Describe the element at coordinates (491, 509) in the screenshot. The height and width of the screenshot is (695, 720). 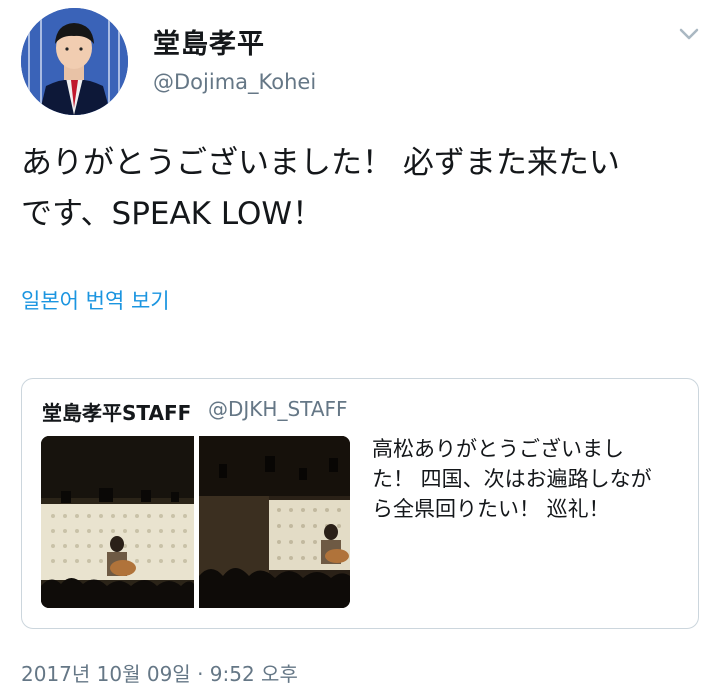
I see `quoted-text-line: ら全県回りたい！ 巡礼！` at that location.